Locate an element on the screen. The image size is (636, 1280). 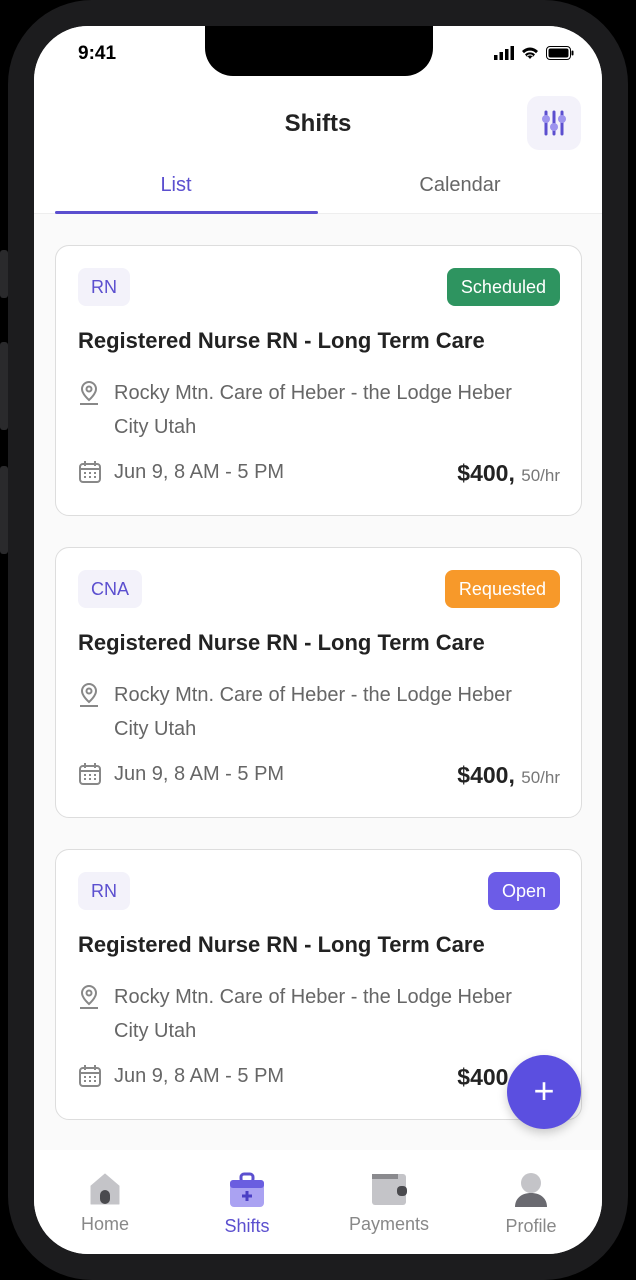
nav-payments: Payments is located at coordinates (389, 1202).